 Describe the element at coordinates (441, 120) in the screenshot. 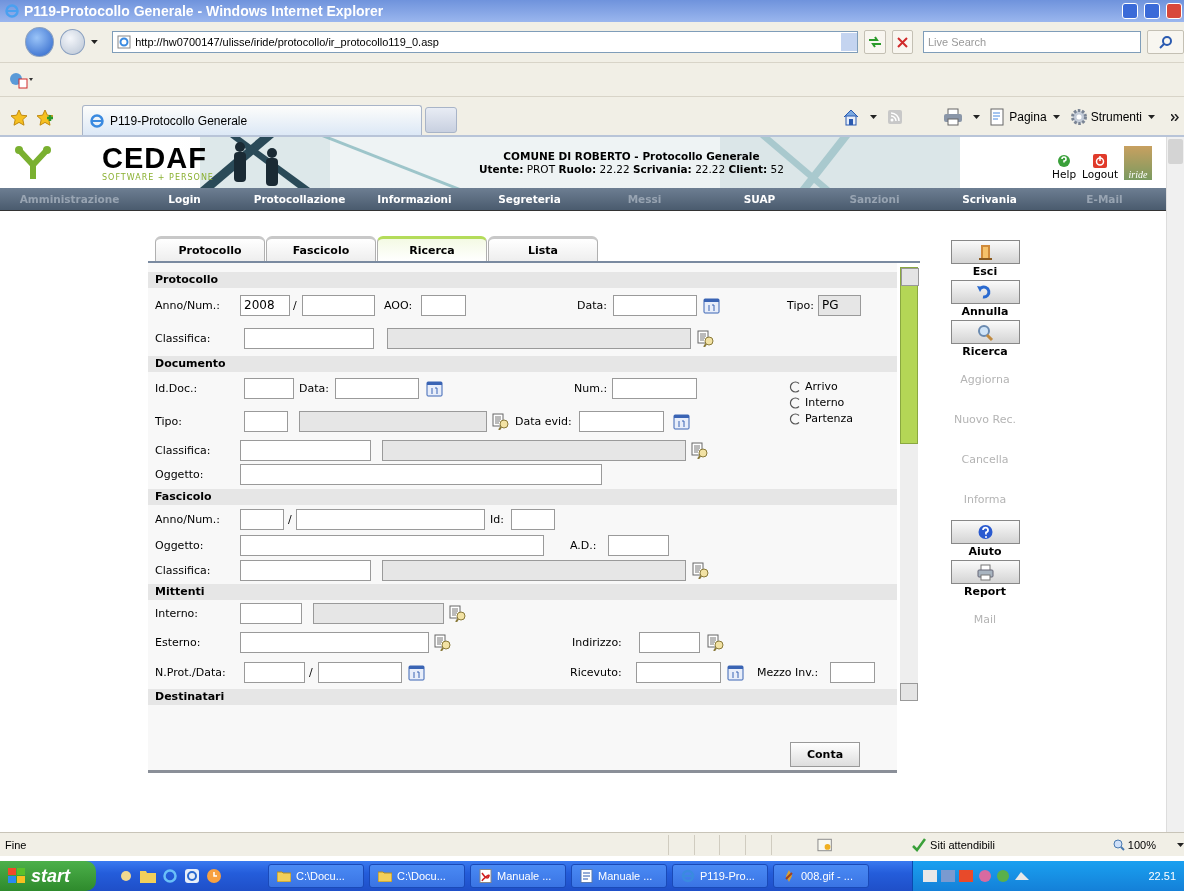

I see `new-tab-button` at that location.